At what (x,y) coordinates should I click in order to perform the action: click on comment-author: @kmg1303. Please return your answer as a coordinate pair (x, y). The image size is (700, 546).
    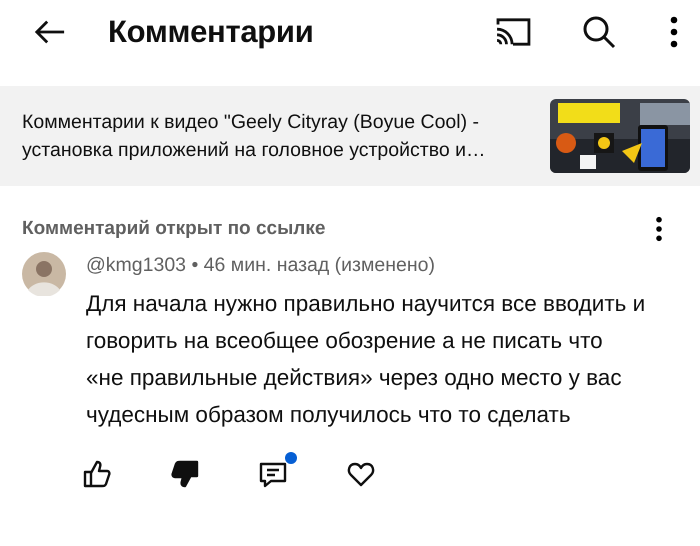
    Looking at the image, I should click on (136, 265).